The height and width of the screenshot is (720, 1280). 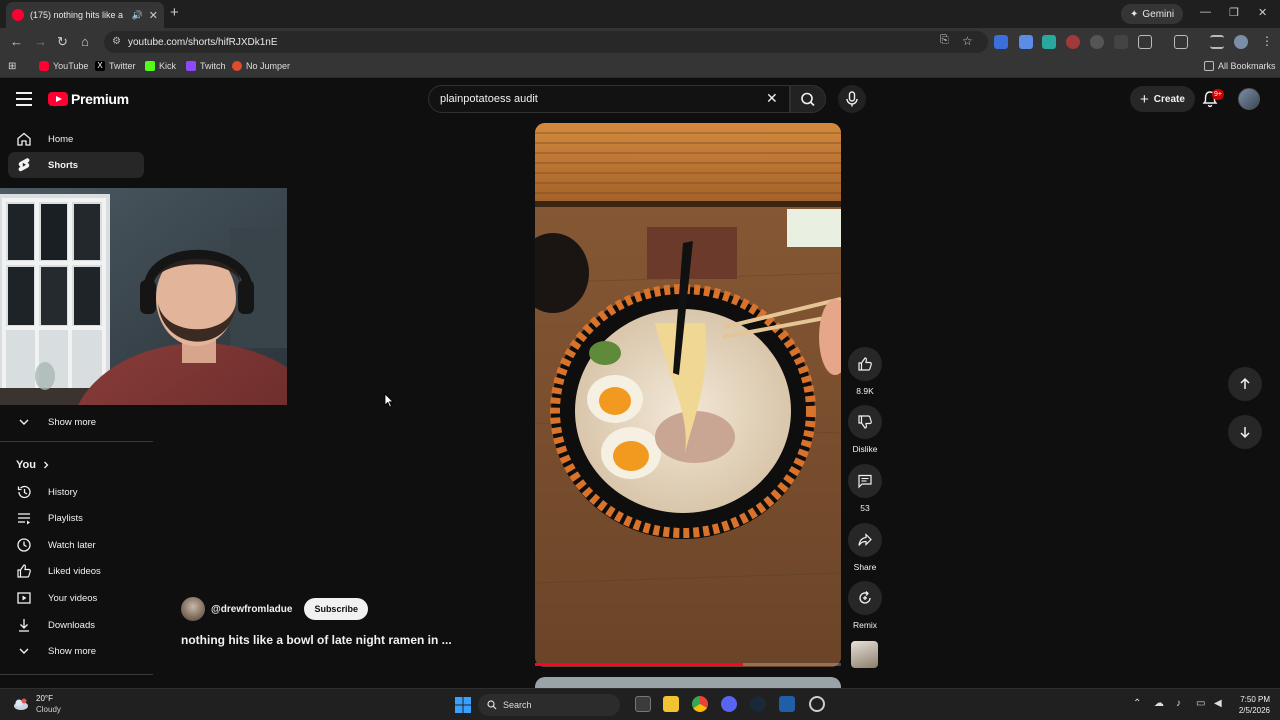 I want to click on voice-search-button, so click(x=852, y=99).